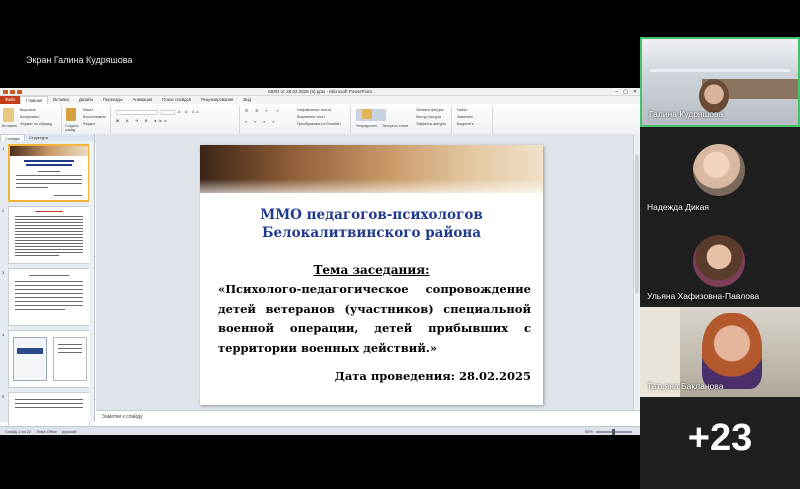 The image size is (800, 489). Describe the element at coordinates (367, 114) in the screenshot. I see `arrange-icon` at that location.